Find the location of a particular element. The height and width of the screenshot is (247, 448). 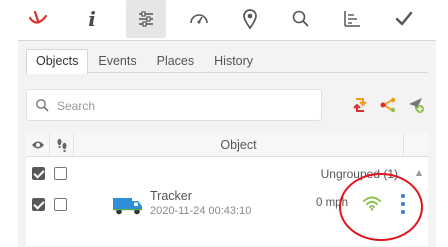

logo-button is located at coordinates (38, 19).